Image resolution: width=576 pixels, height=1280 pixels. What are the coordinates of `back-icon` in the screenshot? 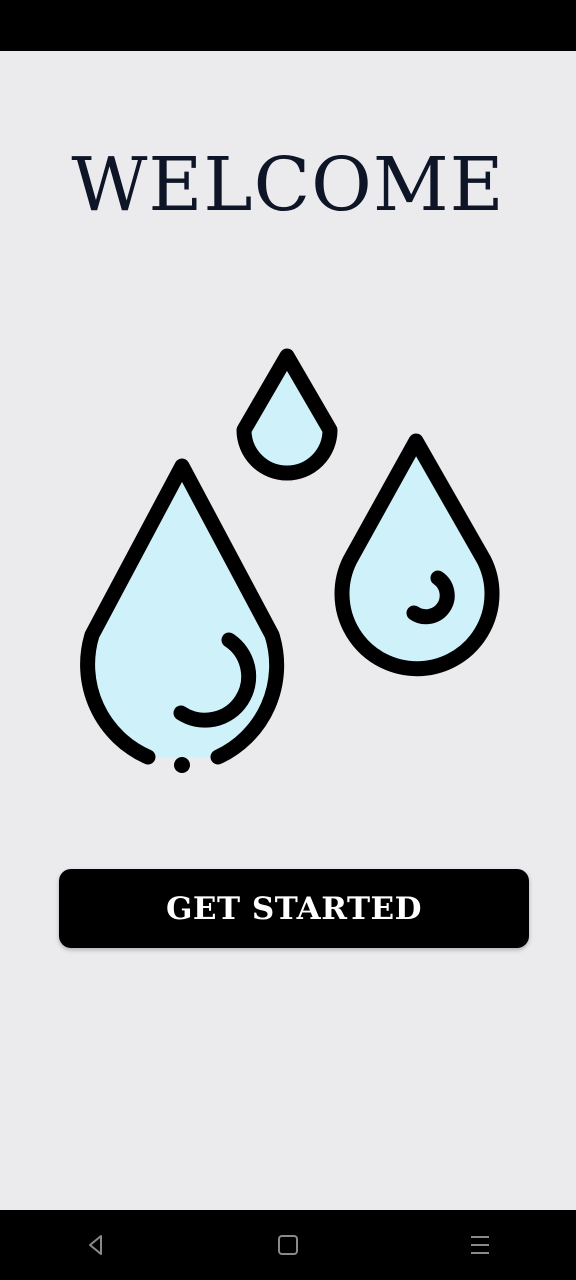 It's located at (96, 1245).